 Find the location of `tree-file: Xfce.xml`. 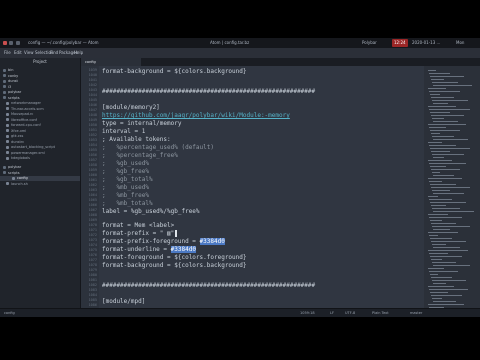

tree-file: Xfce.xml is located at coordinates (16, 131).